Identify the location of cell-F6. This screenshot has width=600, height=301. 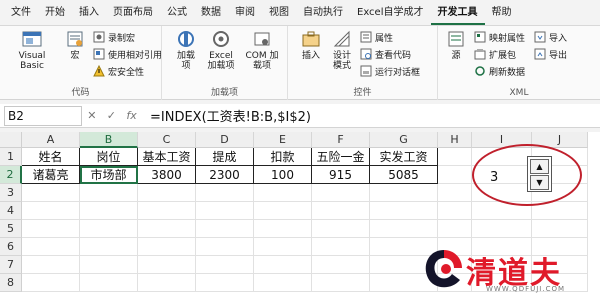
(341, 247).